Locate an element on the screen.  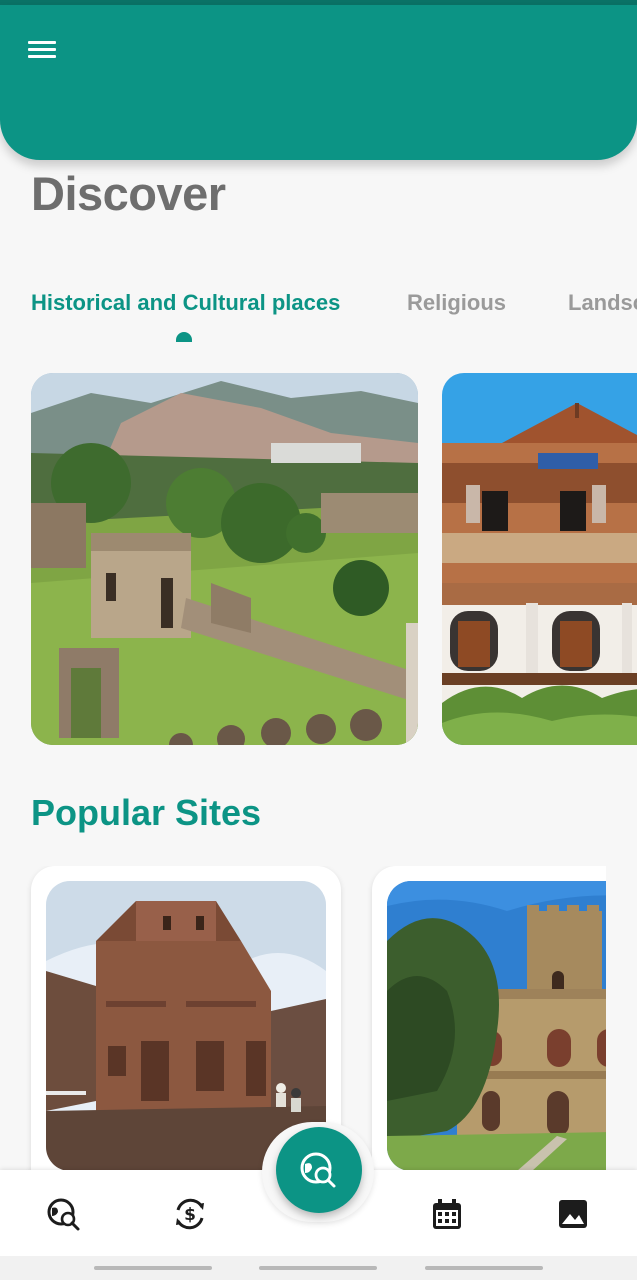
gallery-icon is located at coordinates (573, 1214).